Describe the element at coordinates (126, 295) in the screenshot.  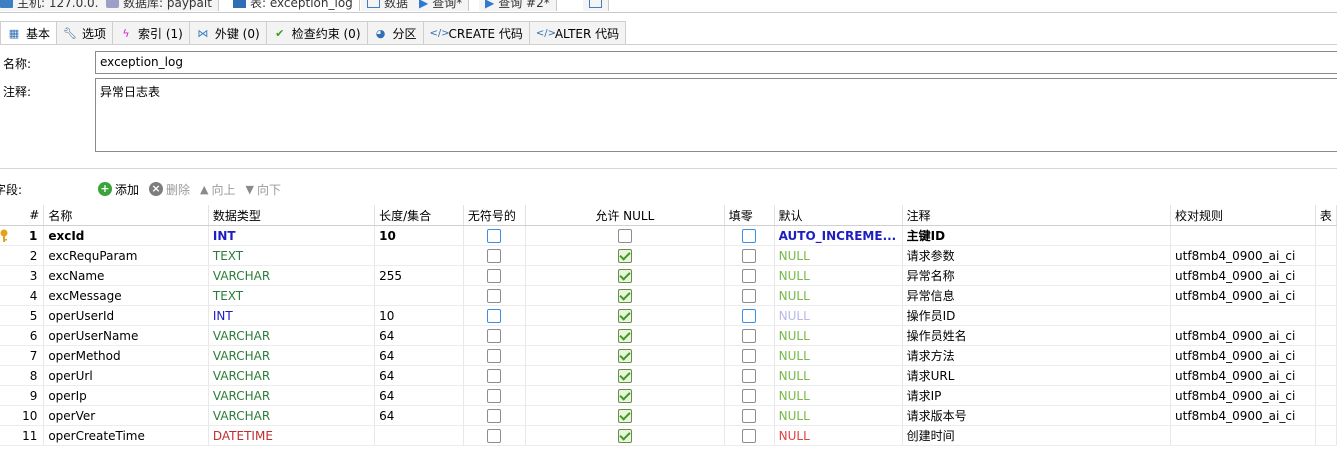
I see `field-name-cell: excMessage` at that location.